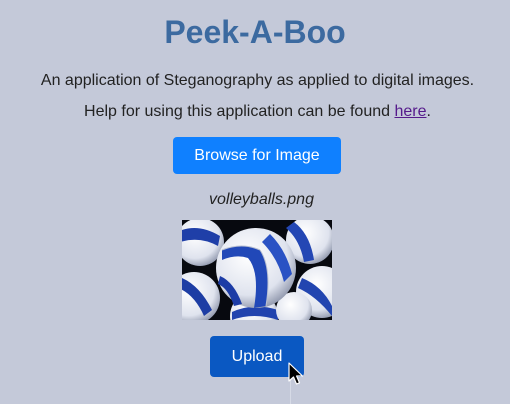  Describe the element at coordinates (257, 155) in the screenshot. I see `browse-for-image-button: Browse for Image` at that location.